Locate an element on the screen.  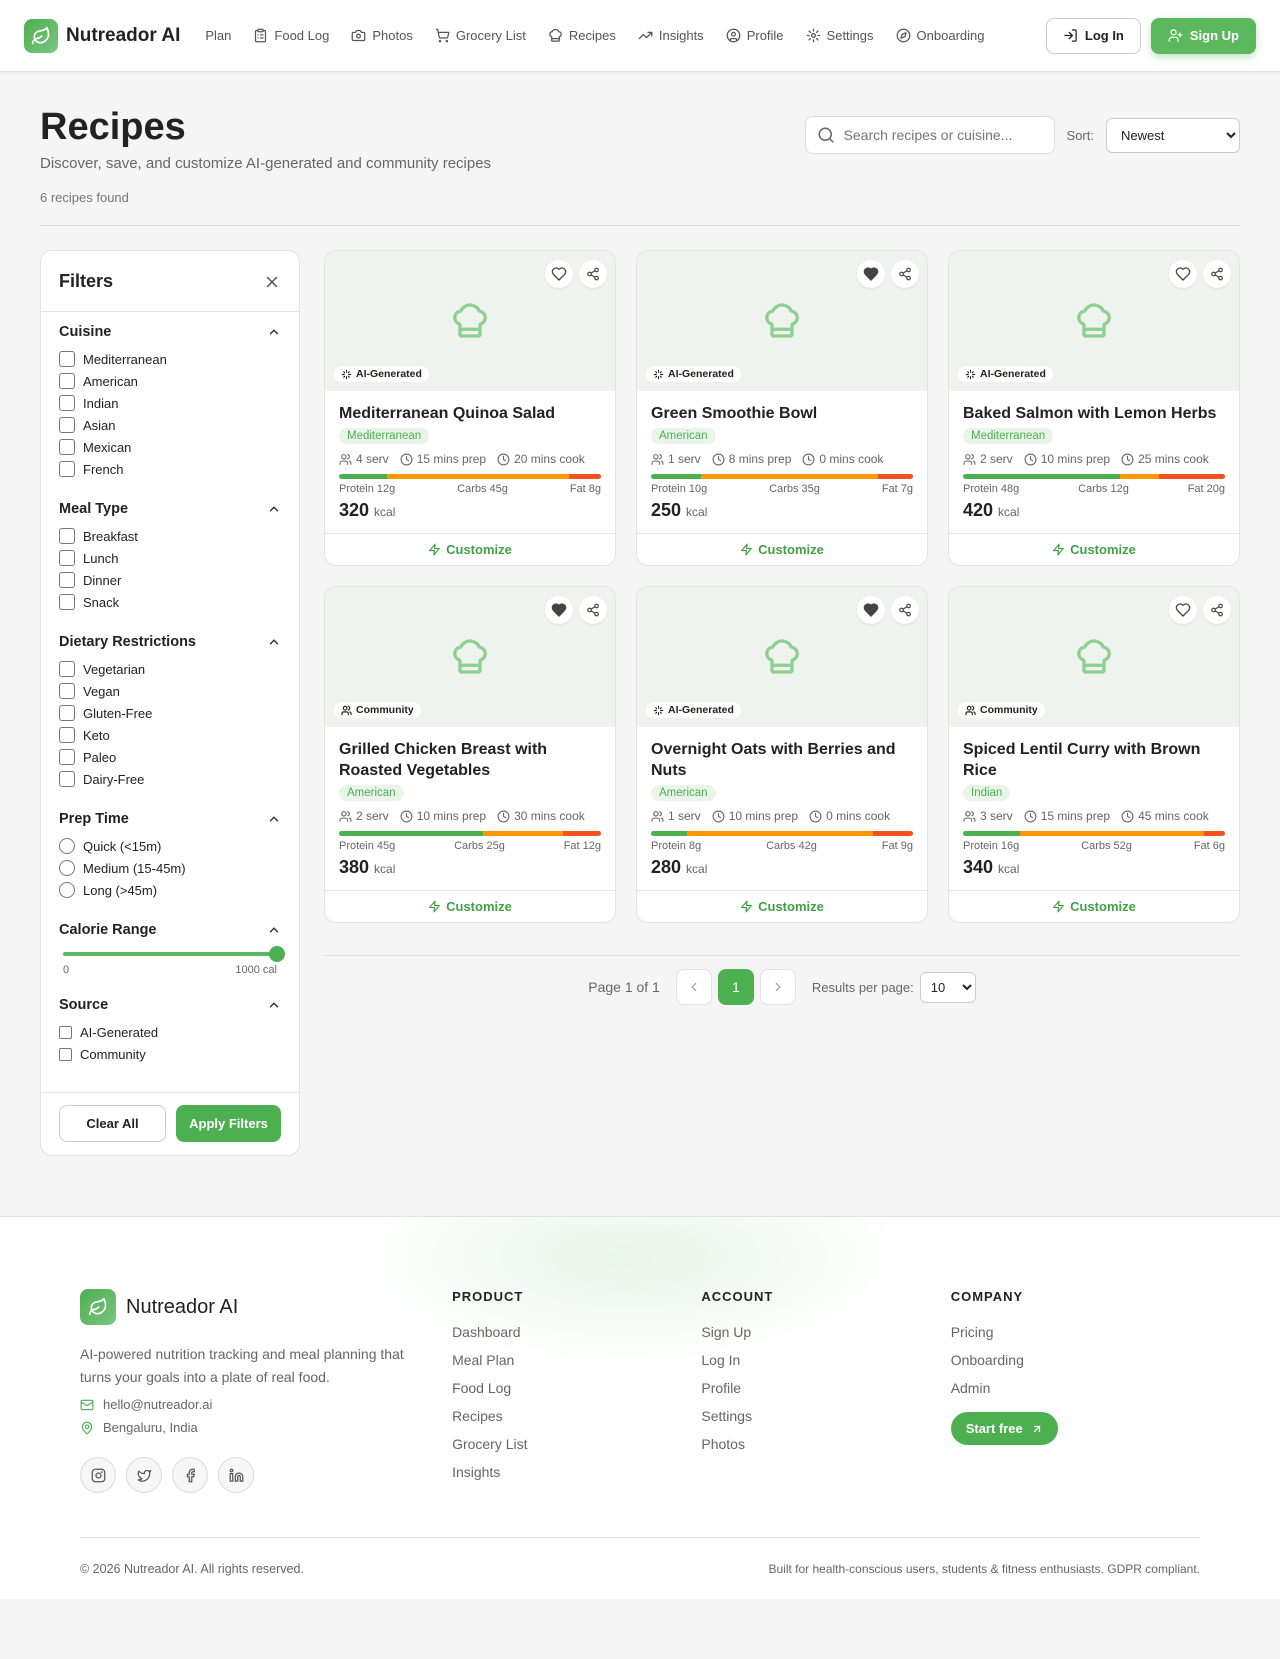
signup-button: Sign Up is located at coordinates (1203, 35).